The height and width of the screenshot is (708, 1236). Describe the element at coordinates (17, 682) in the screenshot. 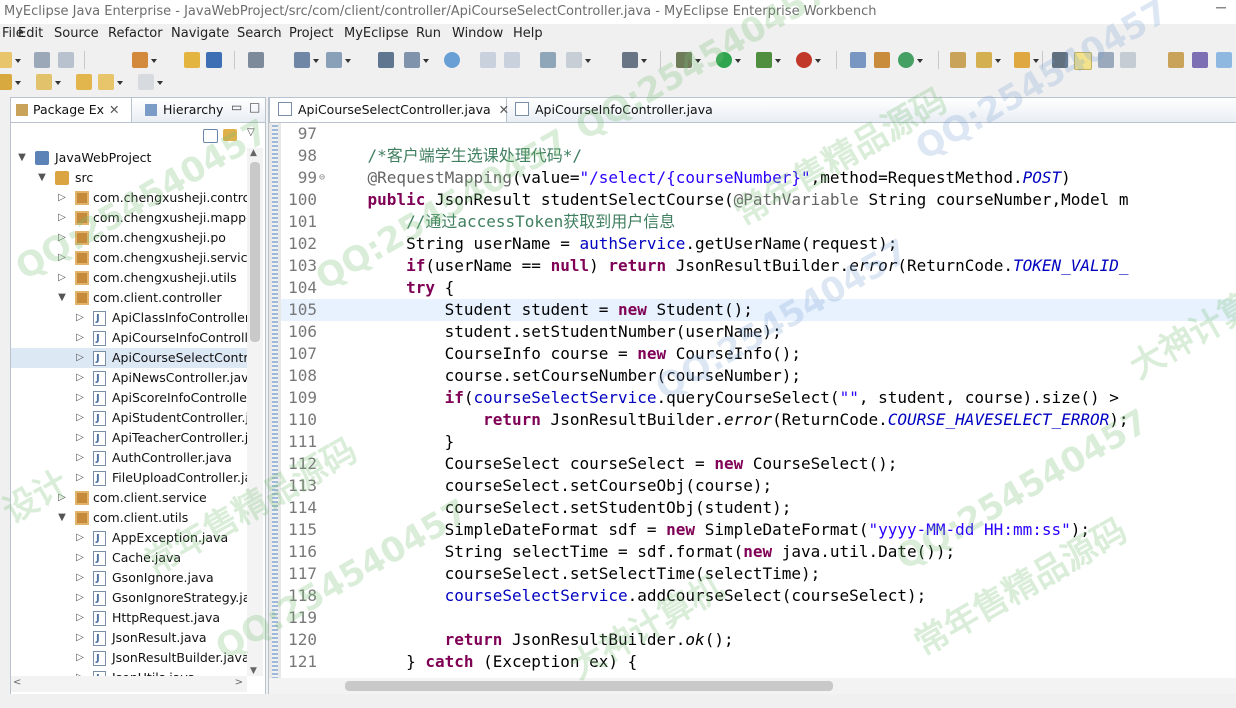

I see `scroll-left-icon: <` at that location.